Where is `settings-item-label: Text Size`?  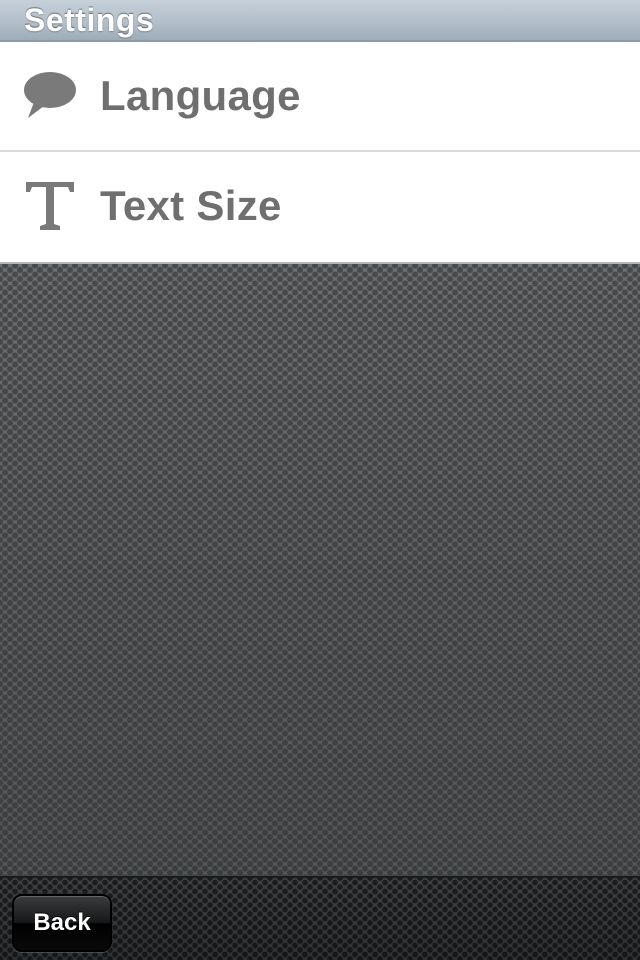
settings-item-label: Text Size is located at coordinates (191, 205).